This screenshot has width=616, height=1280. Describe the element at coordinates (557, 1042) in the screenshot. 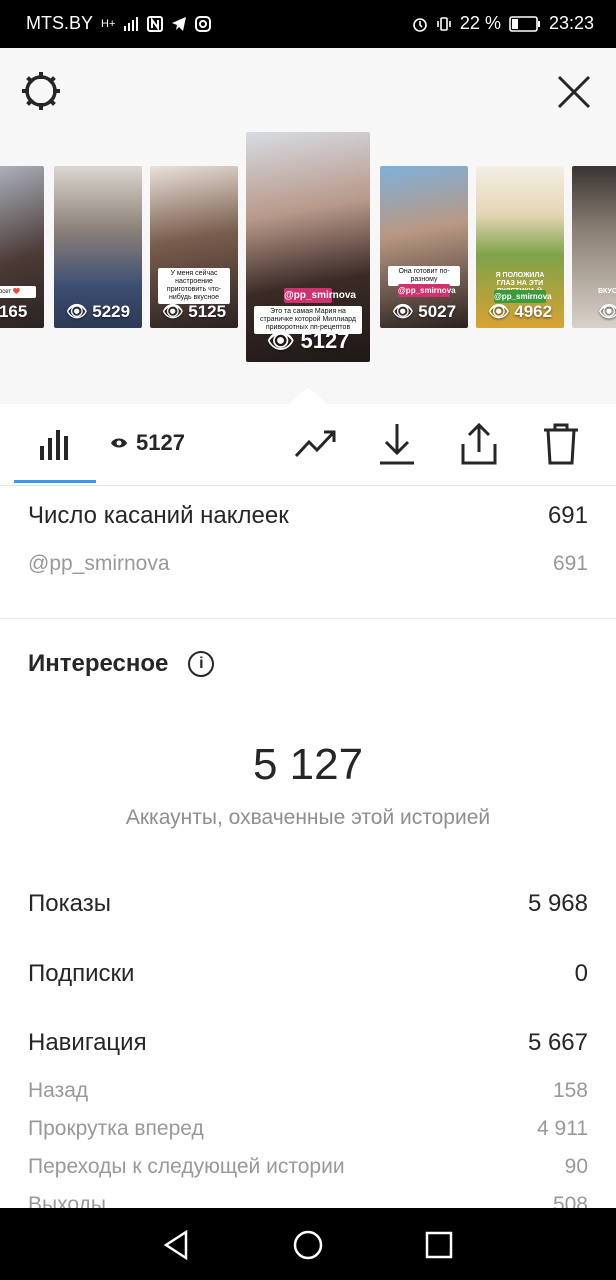

I see `navigation-value: 5 667` at that location.